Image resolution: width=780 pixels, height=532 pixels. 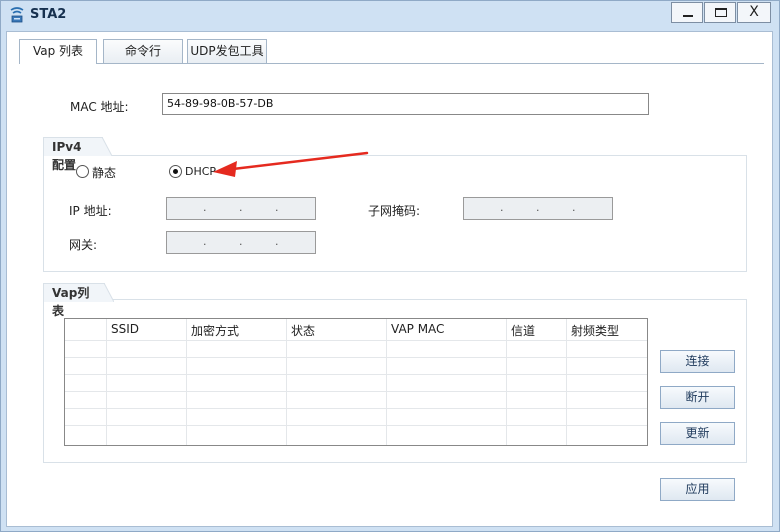 What do you see at coordinates (58, 51) in the screenshot?
I see `tab-vap-list: Vap 列表` at bounding box center [58, 51].